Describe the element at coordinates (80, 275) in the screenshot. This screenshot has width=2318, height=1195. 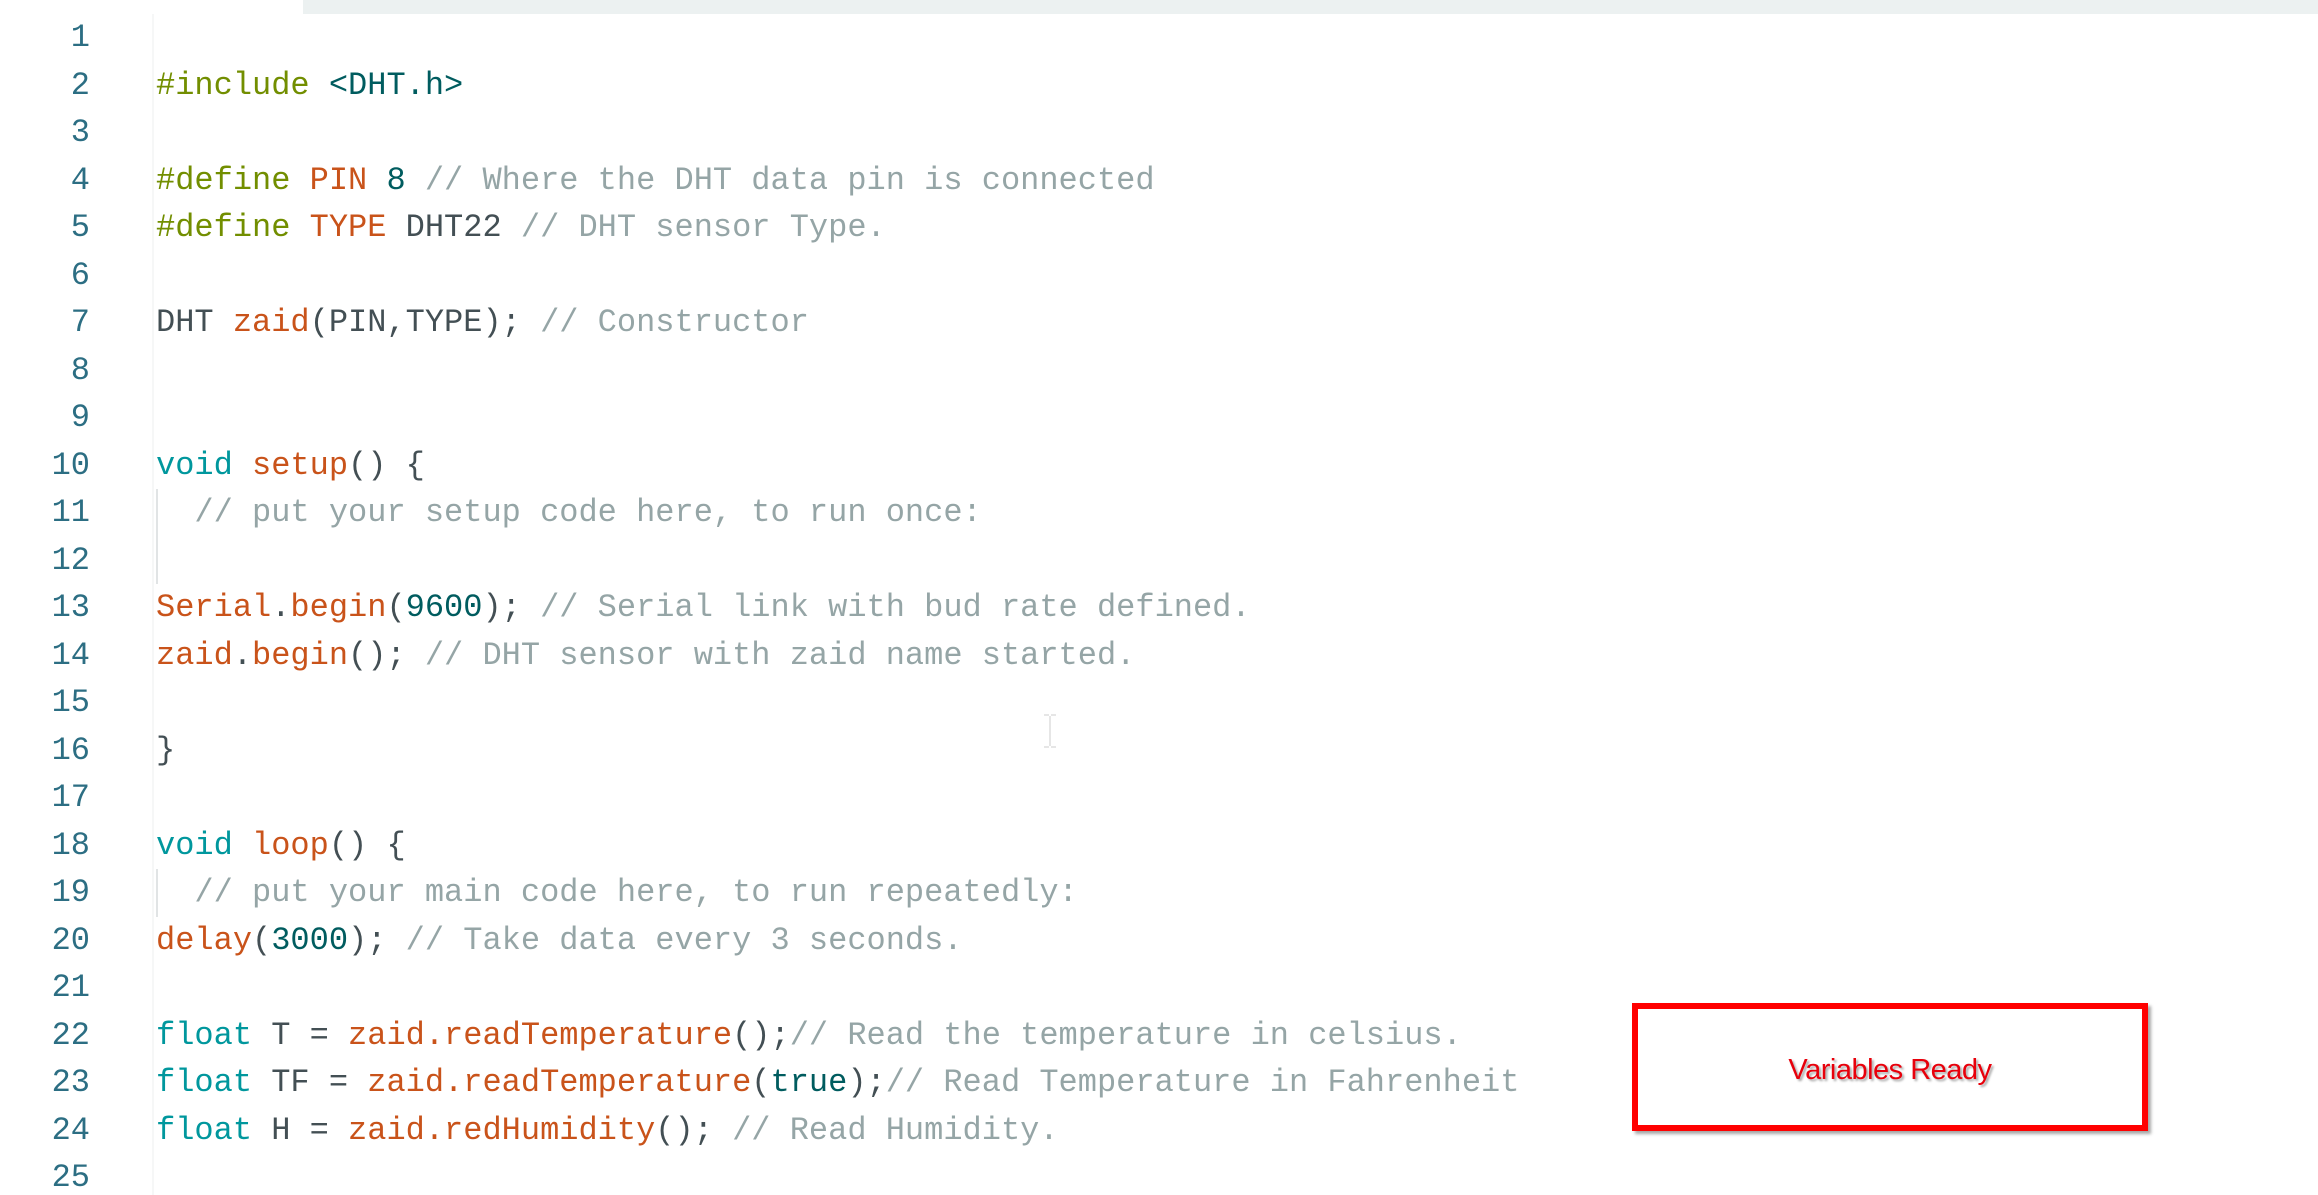
I see `line-number: 6` at that location.